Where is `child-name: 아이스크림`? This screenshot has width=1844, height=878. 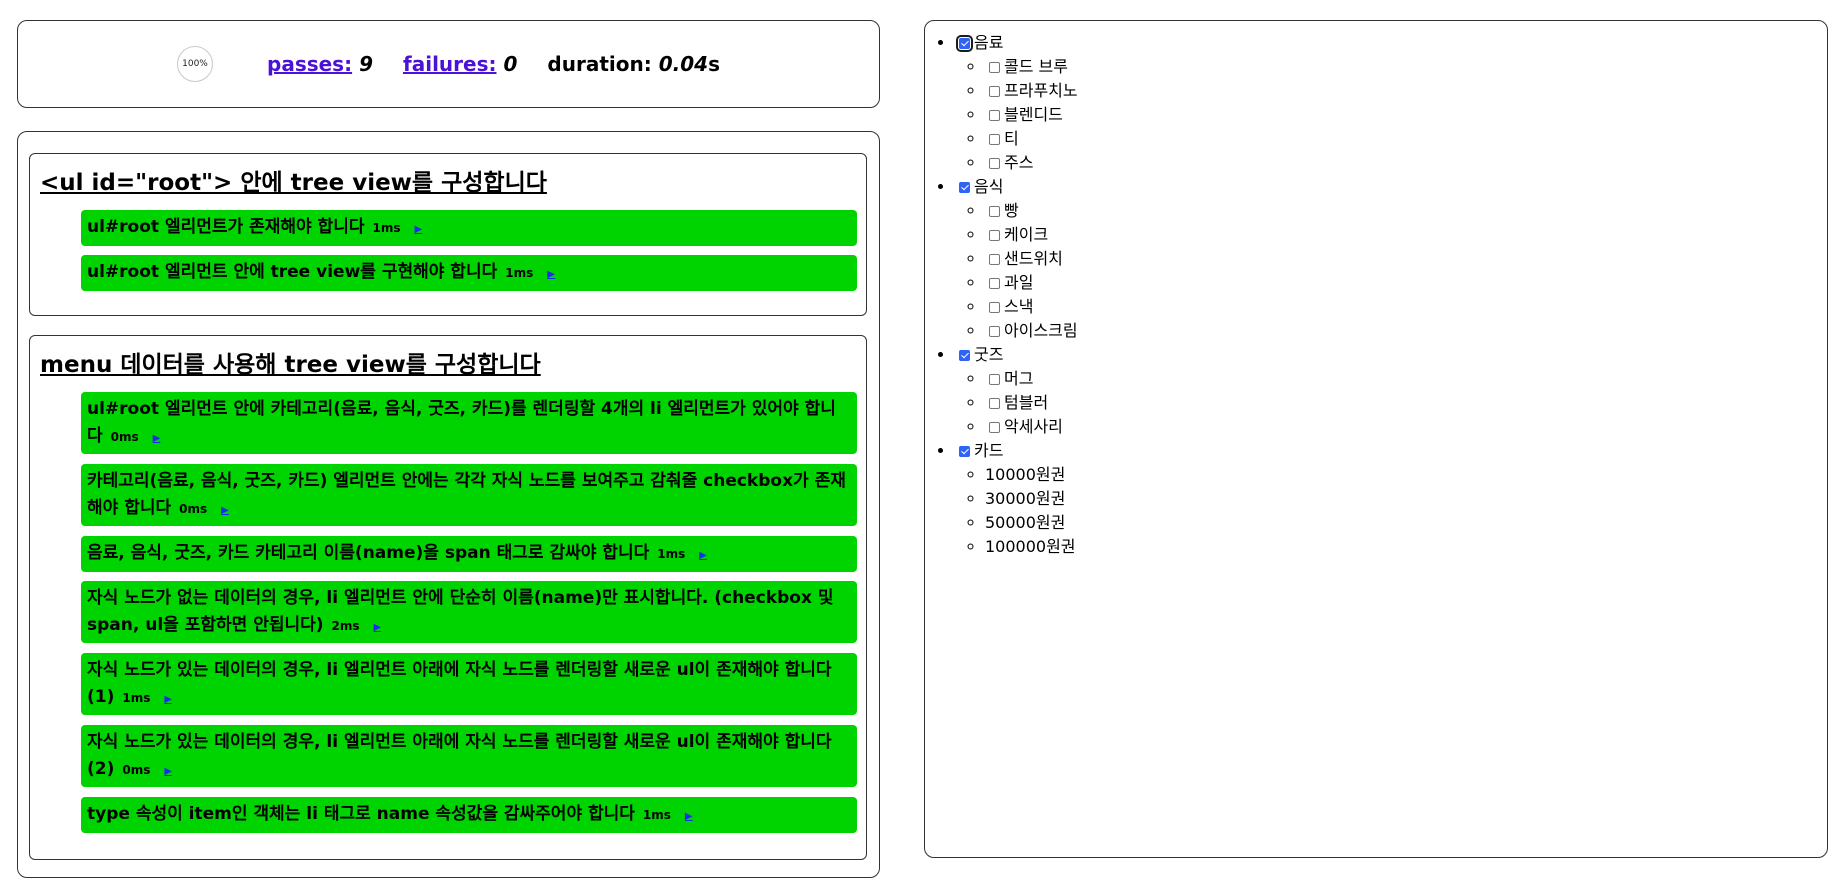
child-name: 아이스크림 is located at coordinates (1041, 330).